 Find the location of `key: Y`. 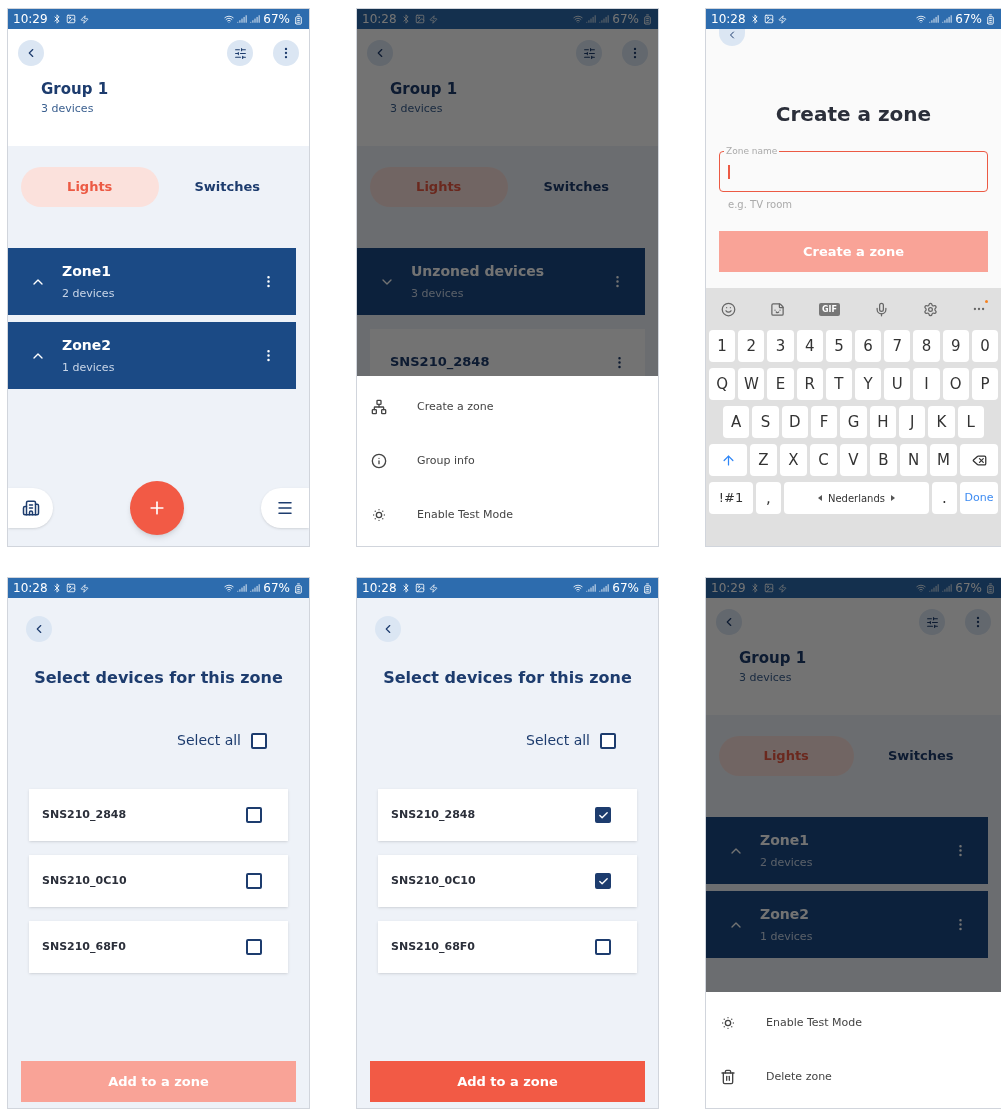

key: Y is located at coordinates (868, 384).